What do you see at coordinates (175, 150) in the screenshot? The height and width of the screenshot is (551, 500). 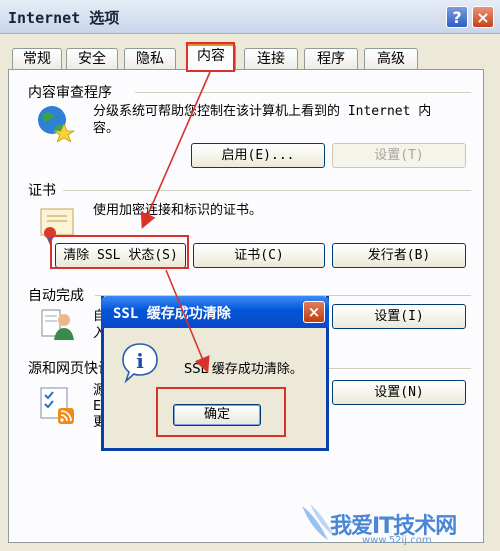 I see `arrow-tab-to-clear-ssl` at bounding box center [175, 150].